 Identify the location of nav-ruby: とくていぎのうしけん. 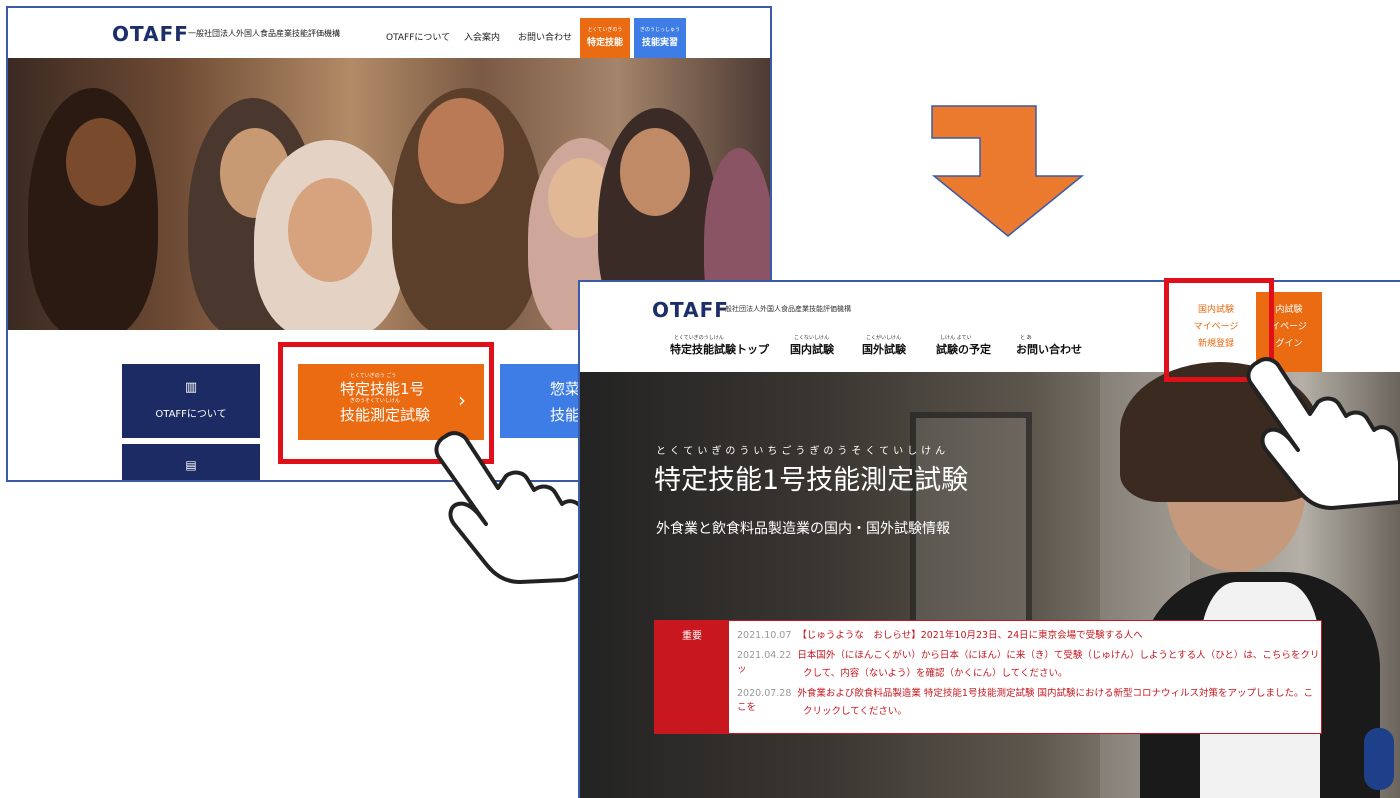
(699, 338).